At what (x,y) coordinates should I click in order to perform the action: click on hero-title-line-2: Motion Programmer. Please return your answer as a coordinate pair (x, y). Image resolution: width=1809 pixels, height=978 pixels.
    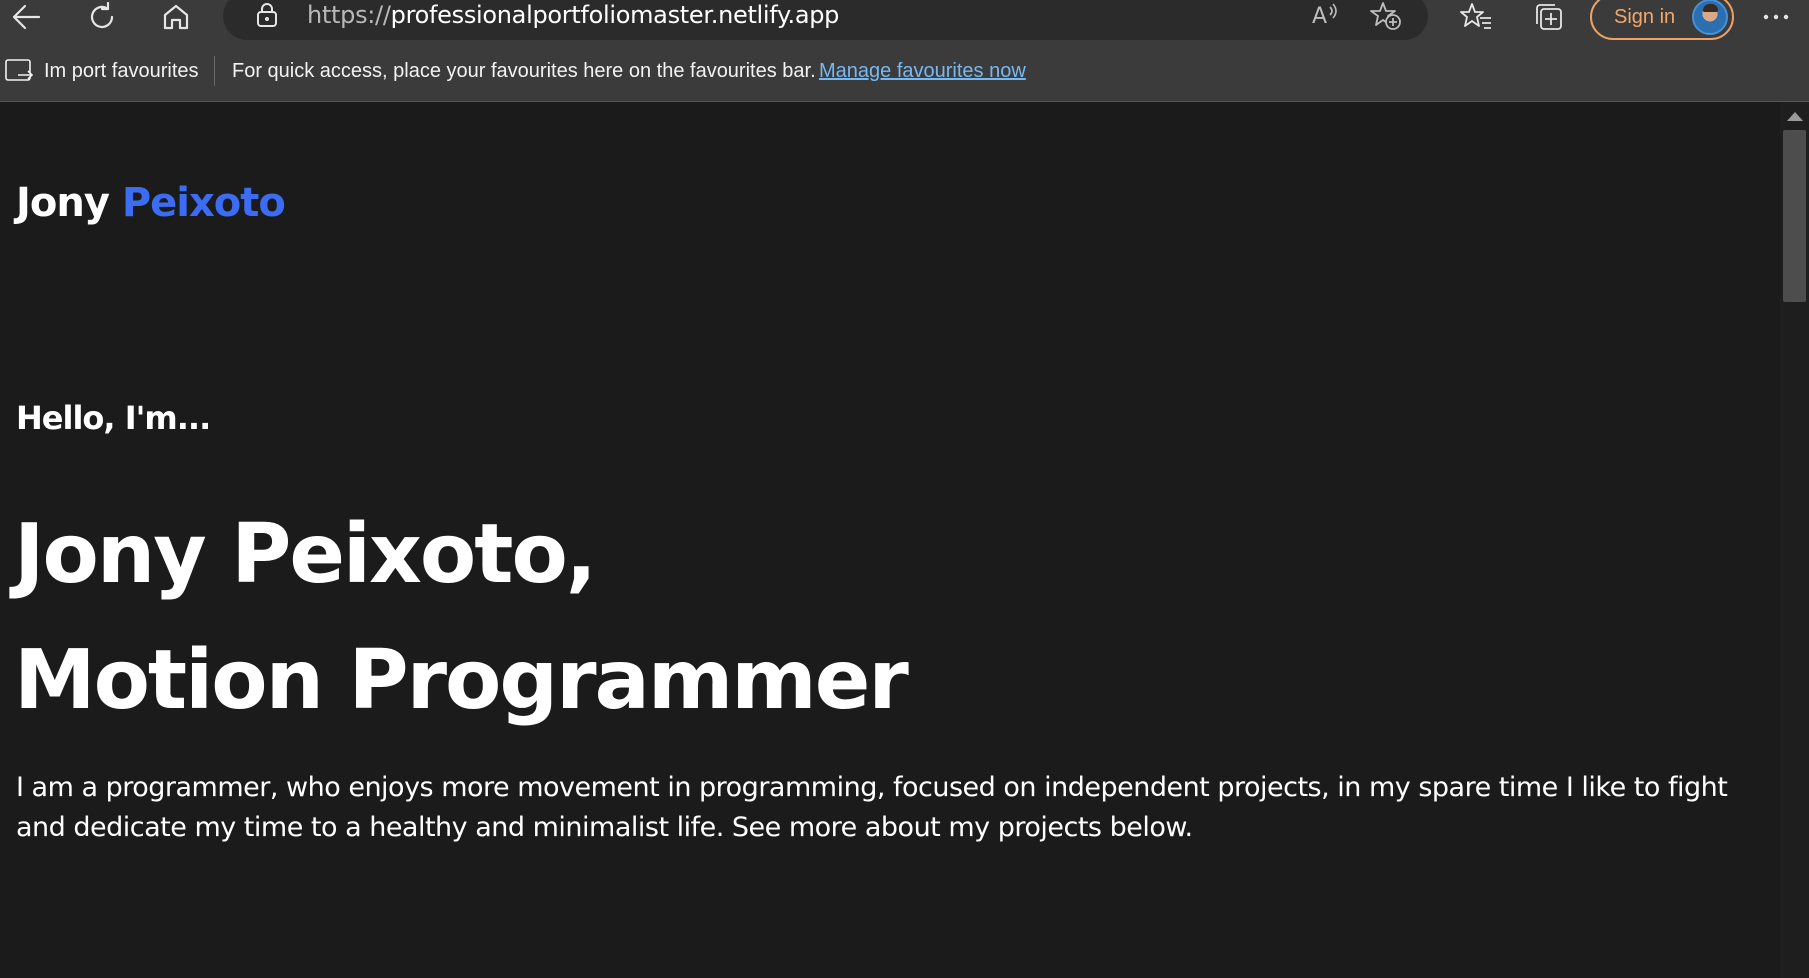
    Looking at the image, I should click on (461, 680).